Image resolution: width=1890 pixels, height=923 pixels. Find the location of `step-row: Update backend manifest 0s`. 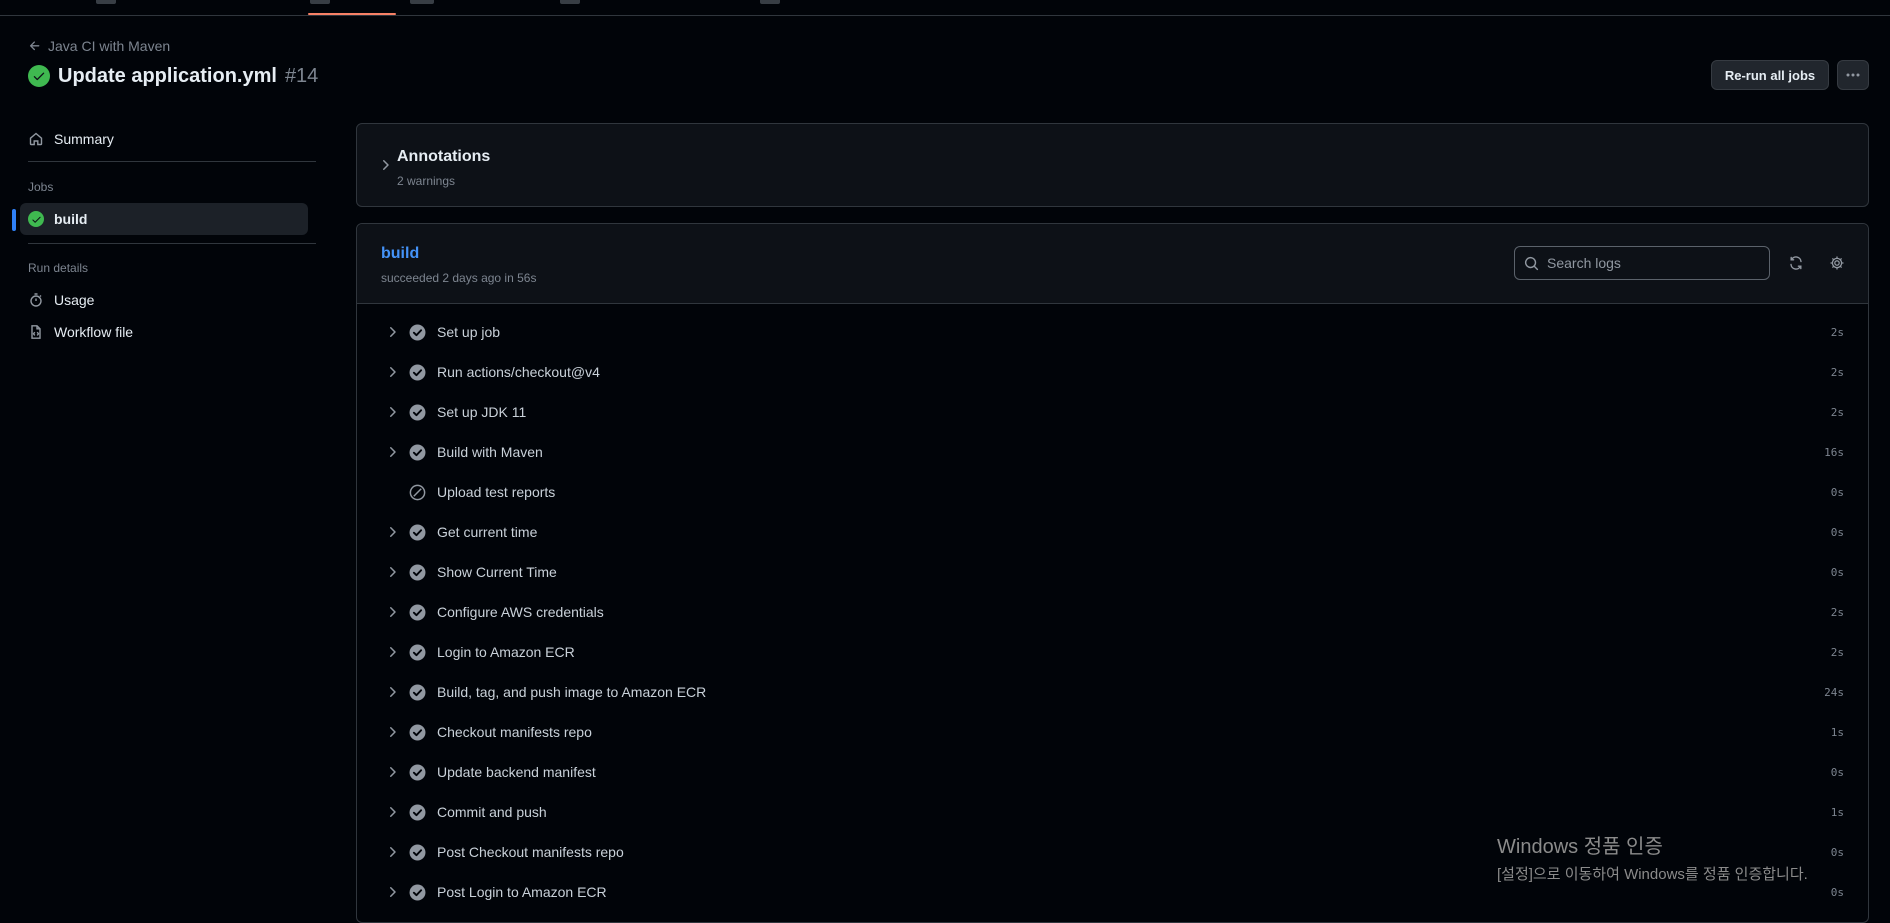

step-row: Update backend manifest 0s is located at coordinates (1112, 772).